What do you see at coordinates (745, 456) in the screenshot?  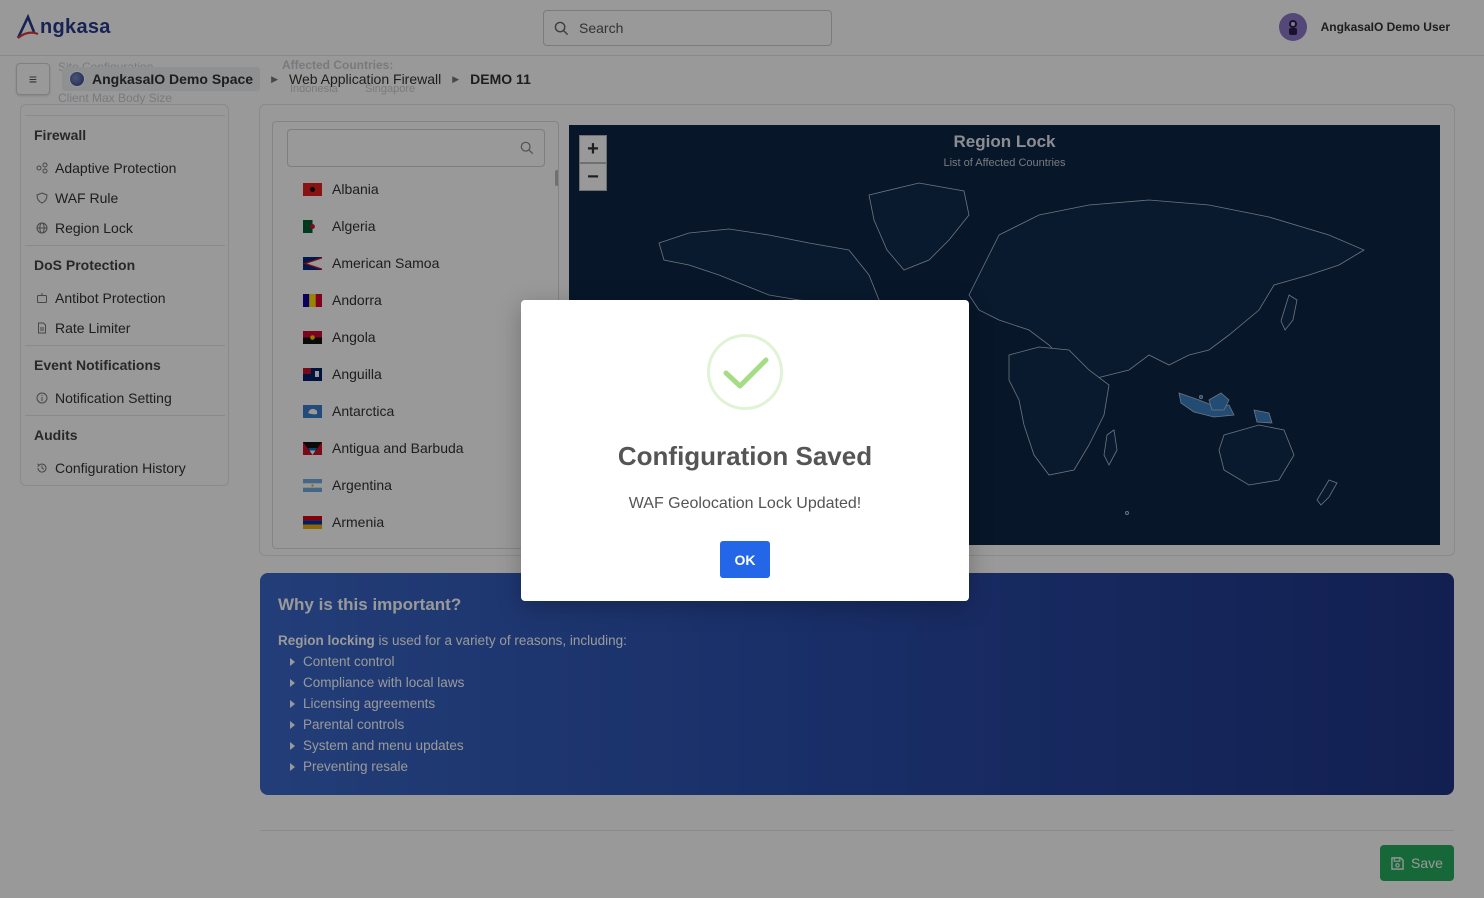 I see `dialog-title: Configuration Saved` at bounding box center [745, 456].